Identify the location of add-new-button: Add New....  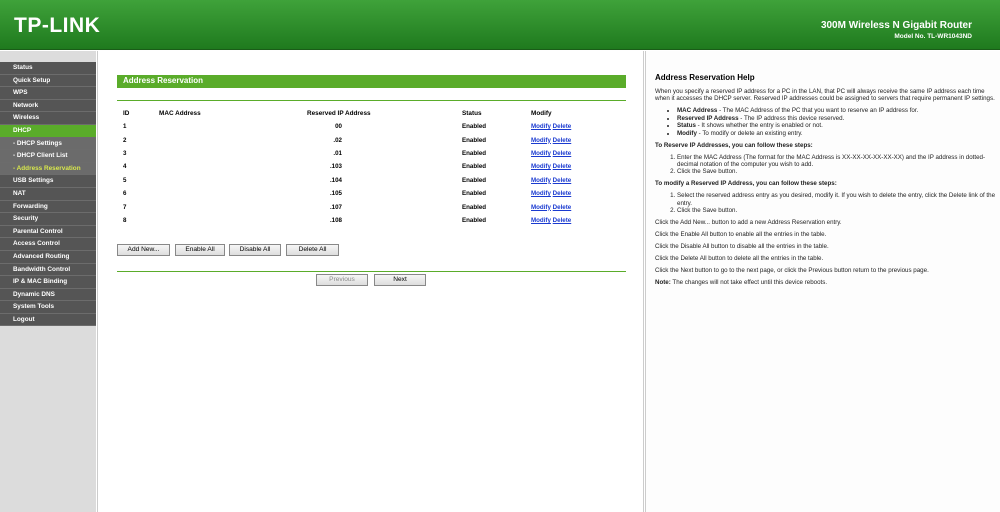
(143, 250).